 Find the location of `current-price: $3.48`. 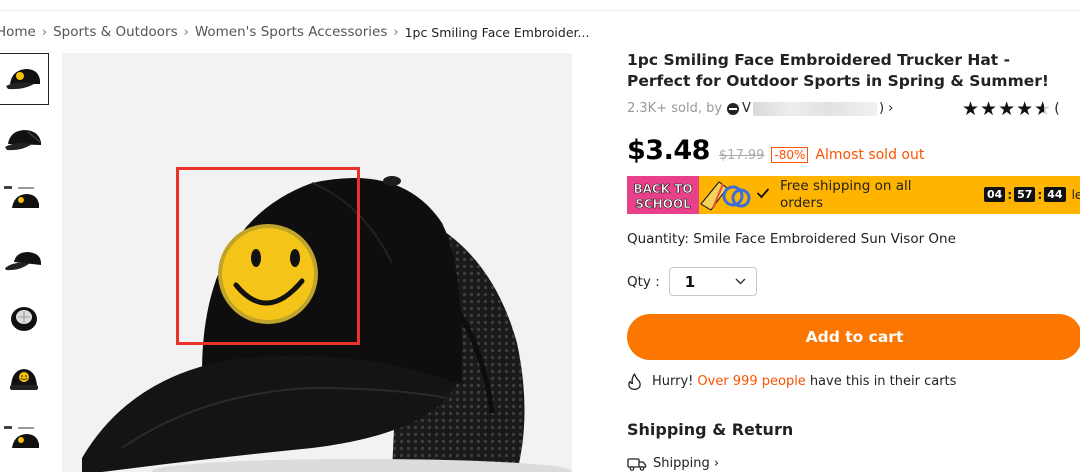

current-price: $3.48 is located at coordinates (668, 150).